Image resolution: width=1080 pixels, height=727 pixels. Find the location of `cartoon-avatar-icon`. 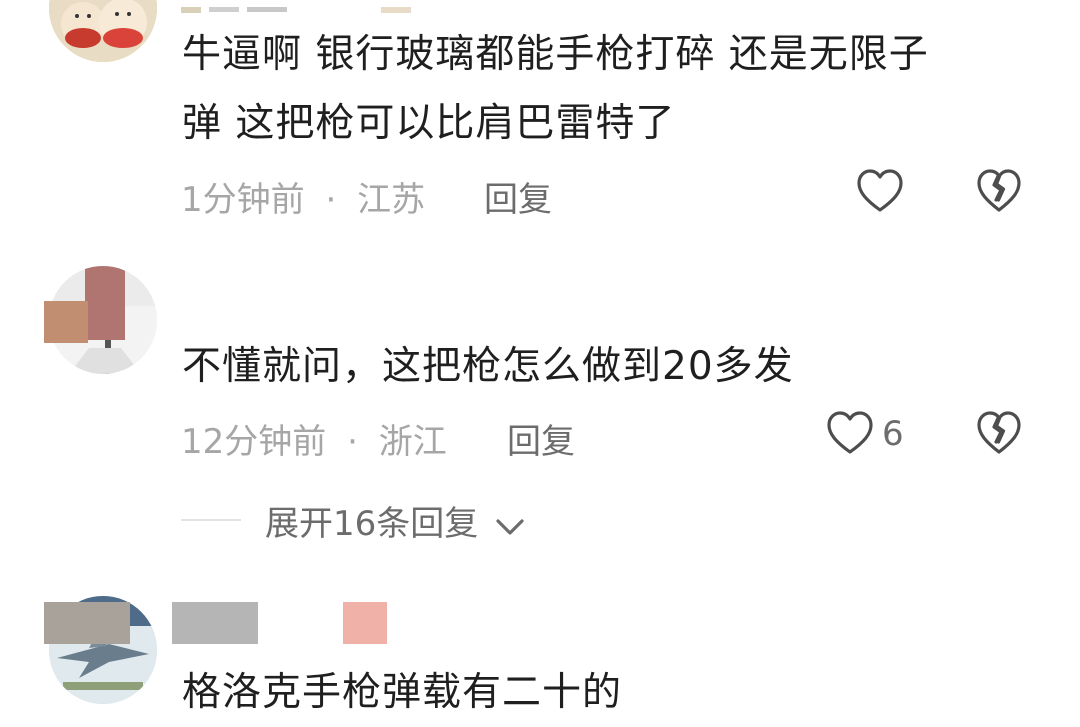

cartoon-avatar-icon is located at coordinates (103, 31).